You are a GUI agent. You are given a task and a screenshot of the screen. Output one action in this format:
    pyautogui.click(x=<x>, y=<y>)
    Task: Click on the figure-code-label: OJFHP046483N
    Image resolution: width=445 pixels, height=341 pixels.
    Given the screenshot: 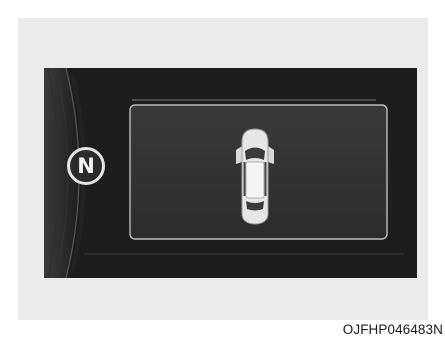 What is the action you would take?
    pyautogui.click(x=392, y=329)
    